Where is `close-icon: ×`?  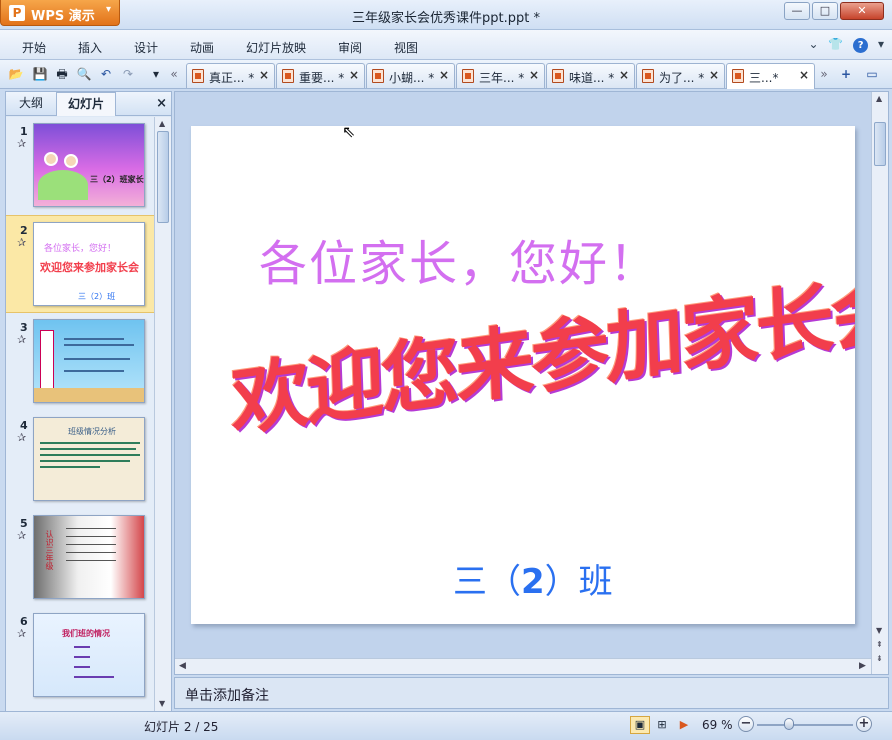
close-icon: × is located at coordinates (161, 103).